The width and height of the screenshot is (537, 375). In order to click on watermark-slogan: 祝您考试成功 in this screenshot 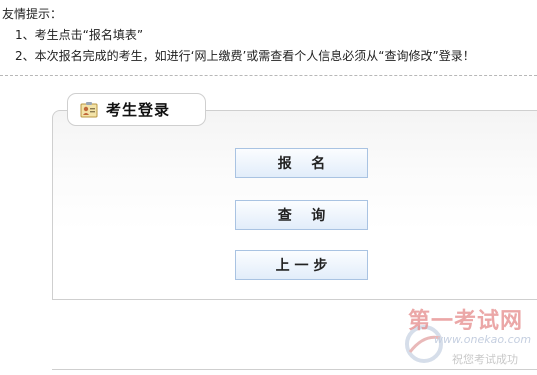, I will do `click(485, 359)`.